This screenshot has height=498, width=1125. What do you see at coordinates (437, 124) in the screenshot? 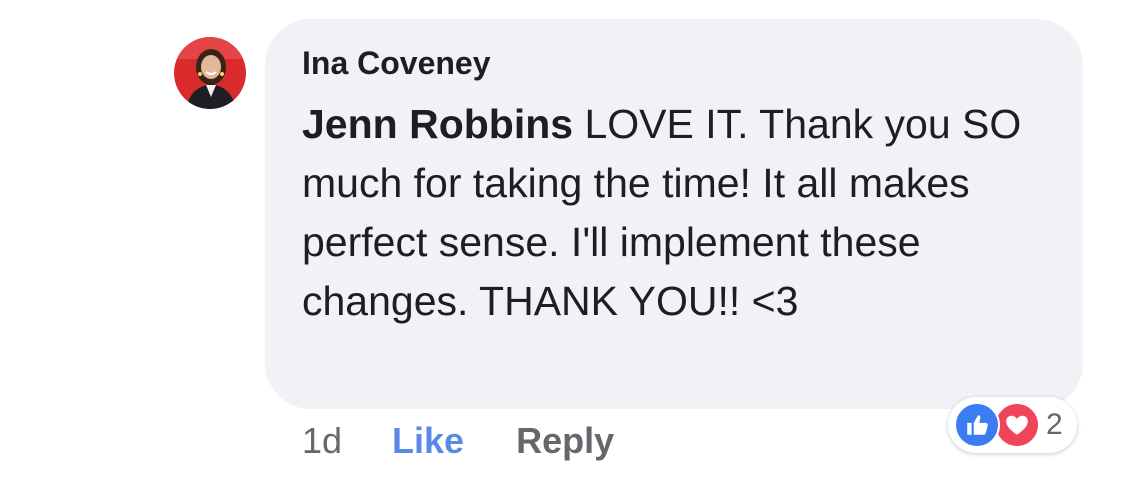
I see `mention-link: Jenn Robbins` at bounding box center [437, 124].